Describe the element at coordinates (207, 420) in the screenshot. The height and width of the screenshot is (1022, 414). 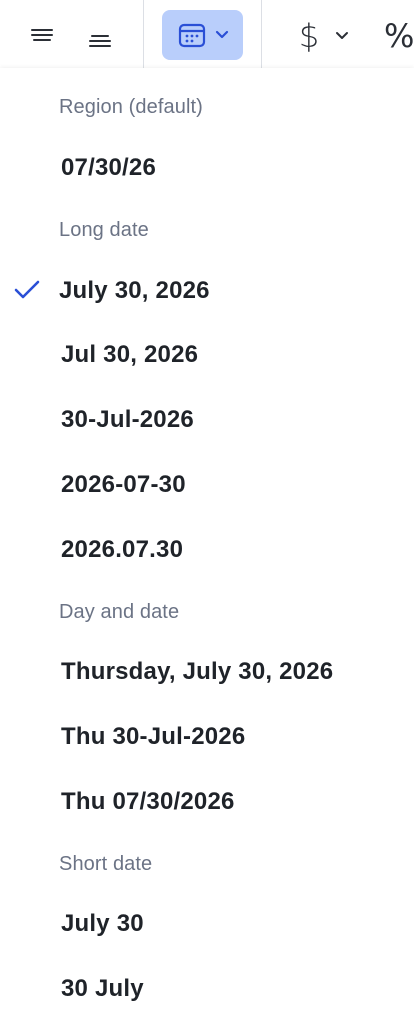
I see `menu-item-long-date-3: 30-Jul-2026` at that location.